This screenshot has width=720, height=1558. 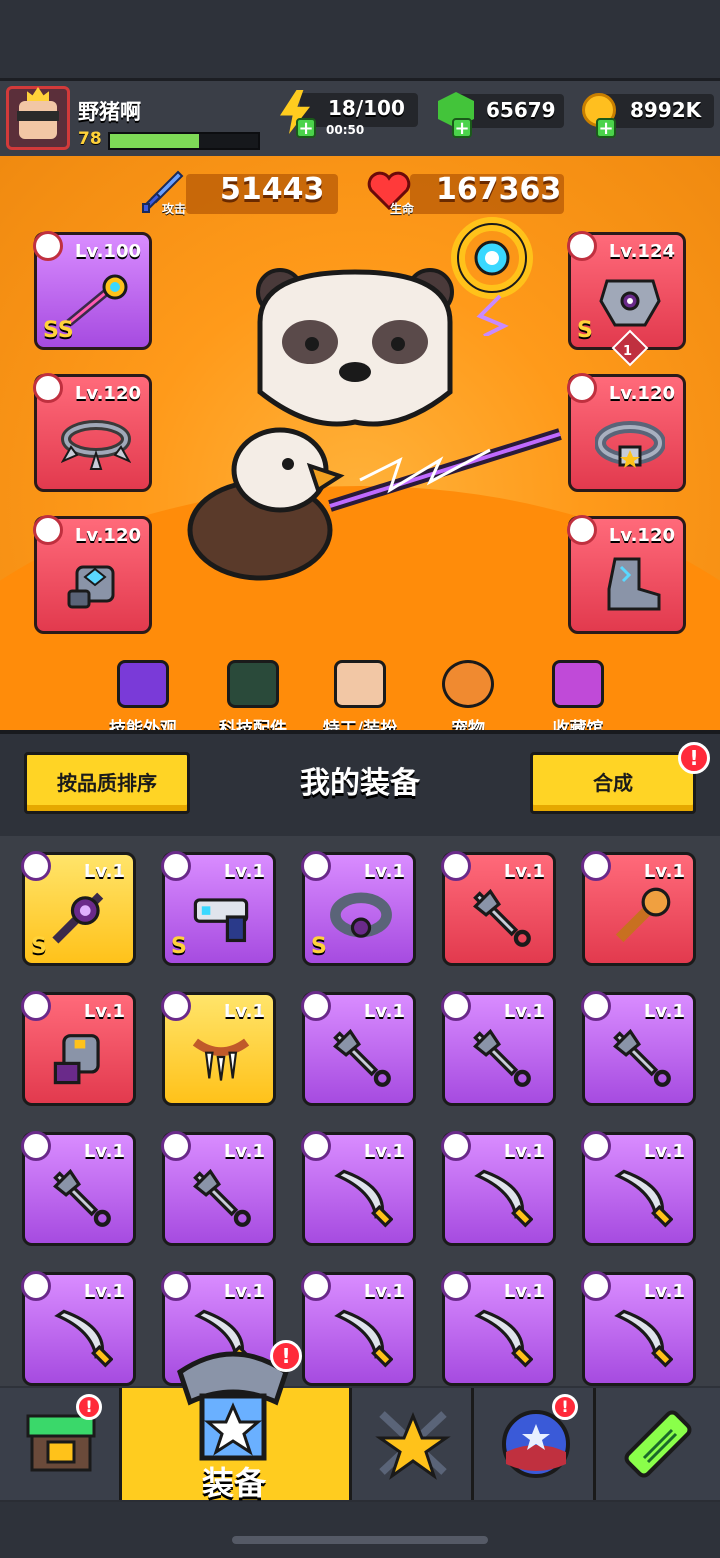 I want to click on shop-alert-badge: !, so click(x=89, y=1407).